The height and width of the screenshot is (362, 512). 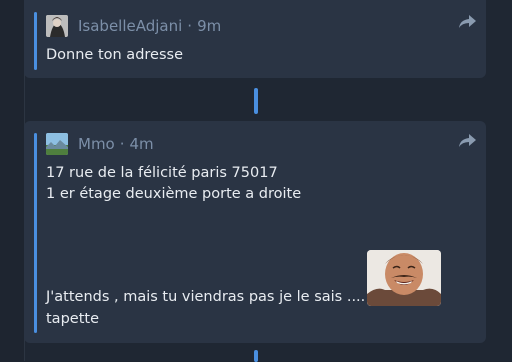 I want to click on username: IsabelleAdjani, so click(x=130, y=26).